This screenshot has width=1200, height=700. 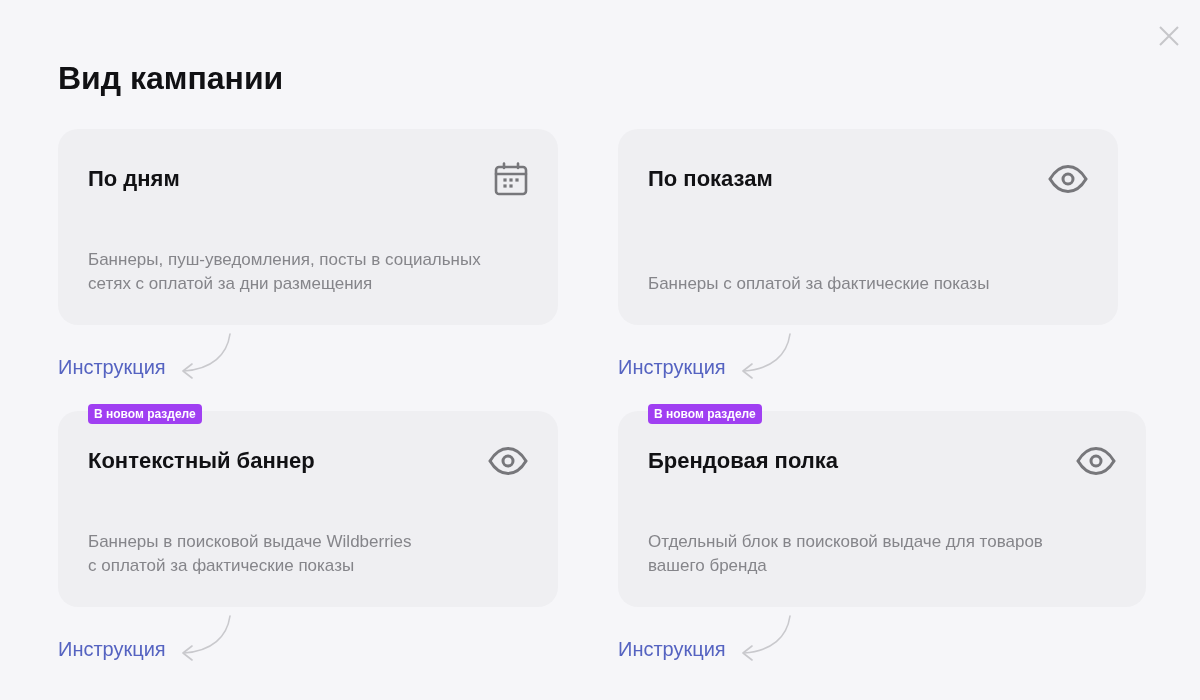 What do you see at coordinates (171, 78) in the screenshot?
I see `dialog-title: Вид кампании` at bounding box center [171, 78].